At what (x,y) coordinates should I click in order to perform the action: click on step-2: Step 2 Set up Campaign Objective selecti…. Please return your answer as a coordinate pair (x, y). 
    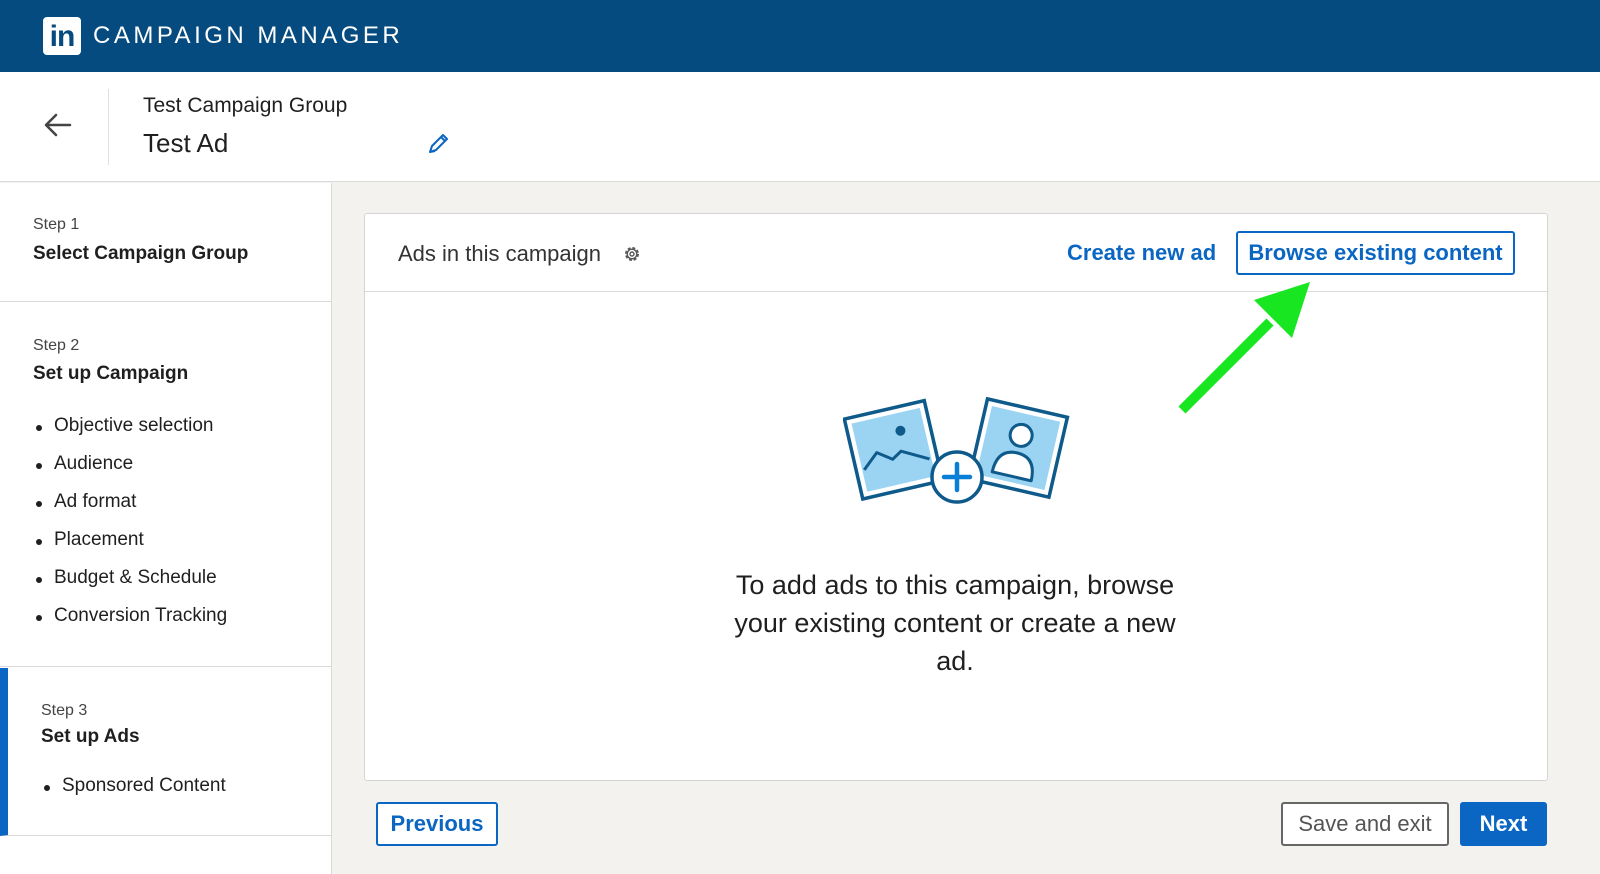
    Looking at the image, I should click on (166, 485).